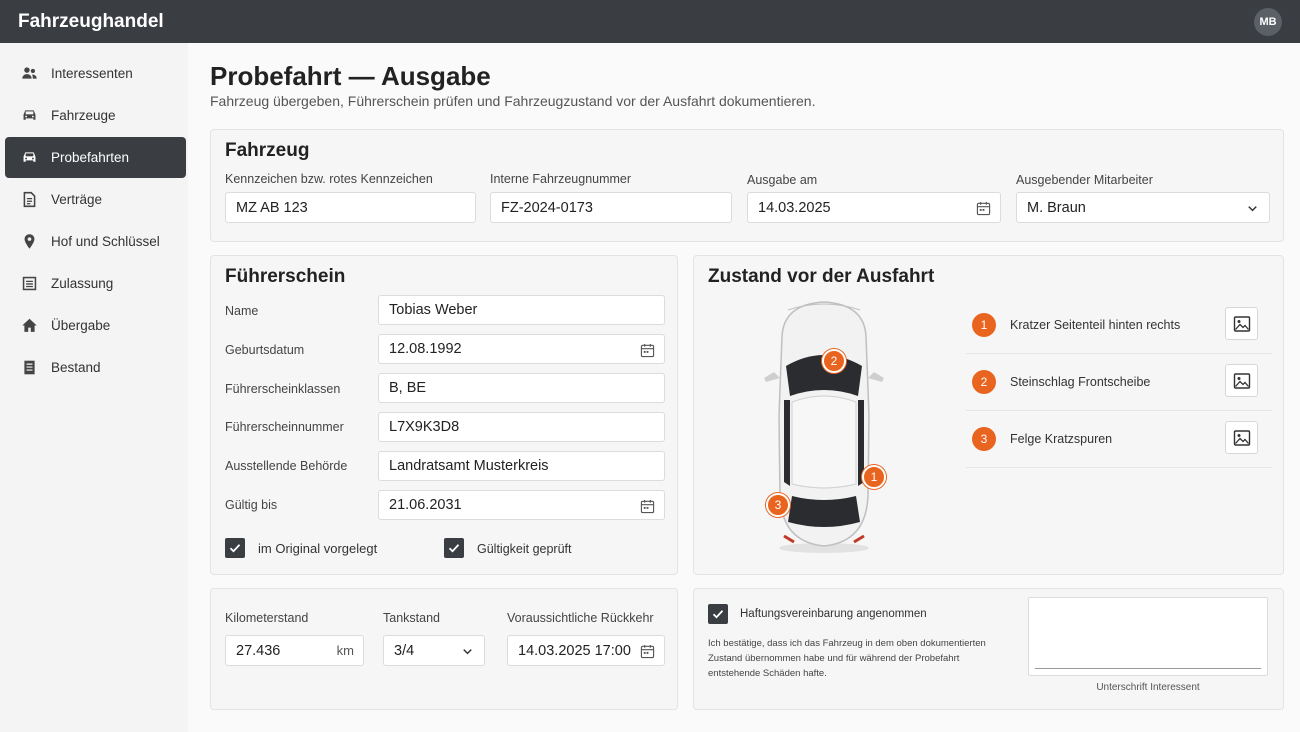  What do you see at coordinates (82, 283) in the screenshot?
I see `sidebar-item-label: Zulassung` at bounding box center [82, 283].